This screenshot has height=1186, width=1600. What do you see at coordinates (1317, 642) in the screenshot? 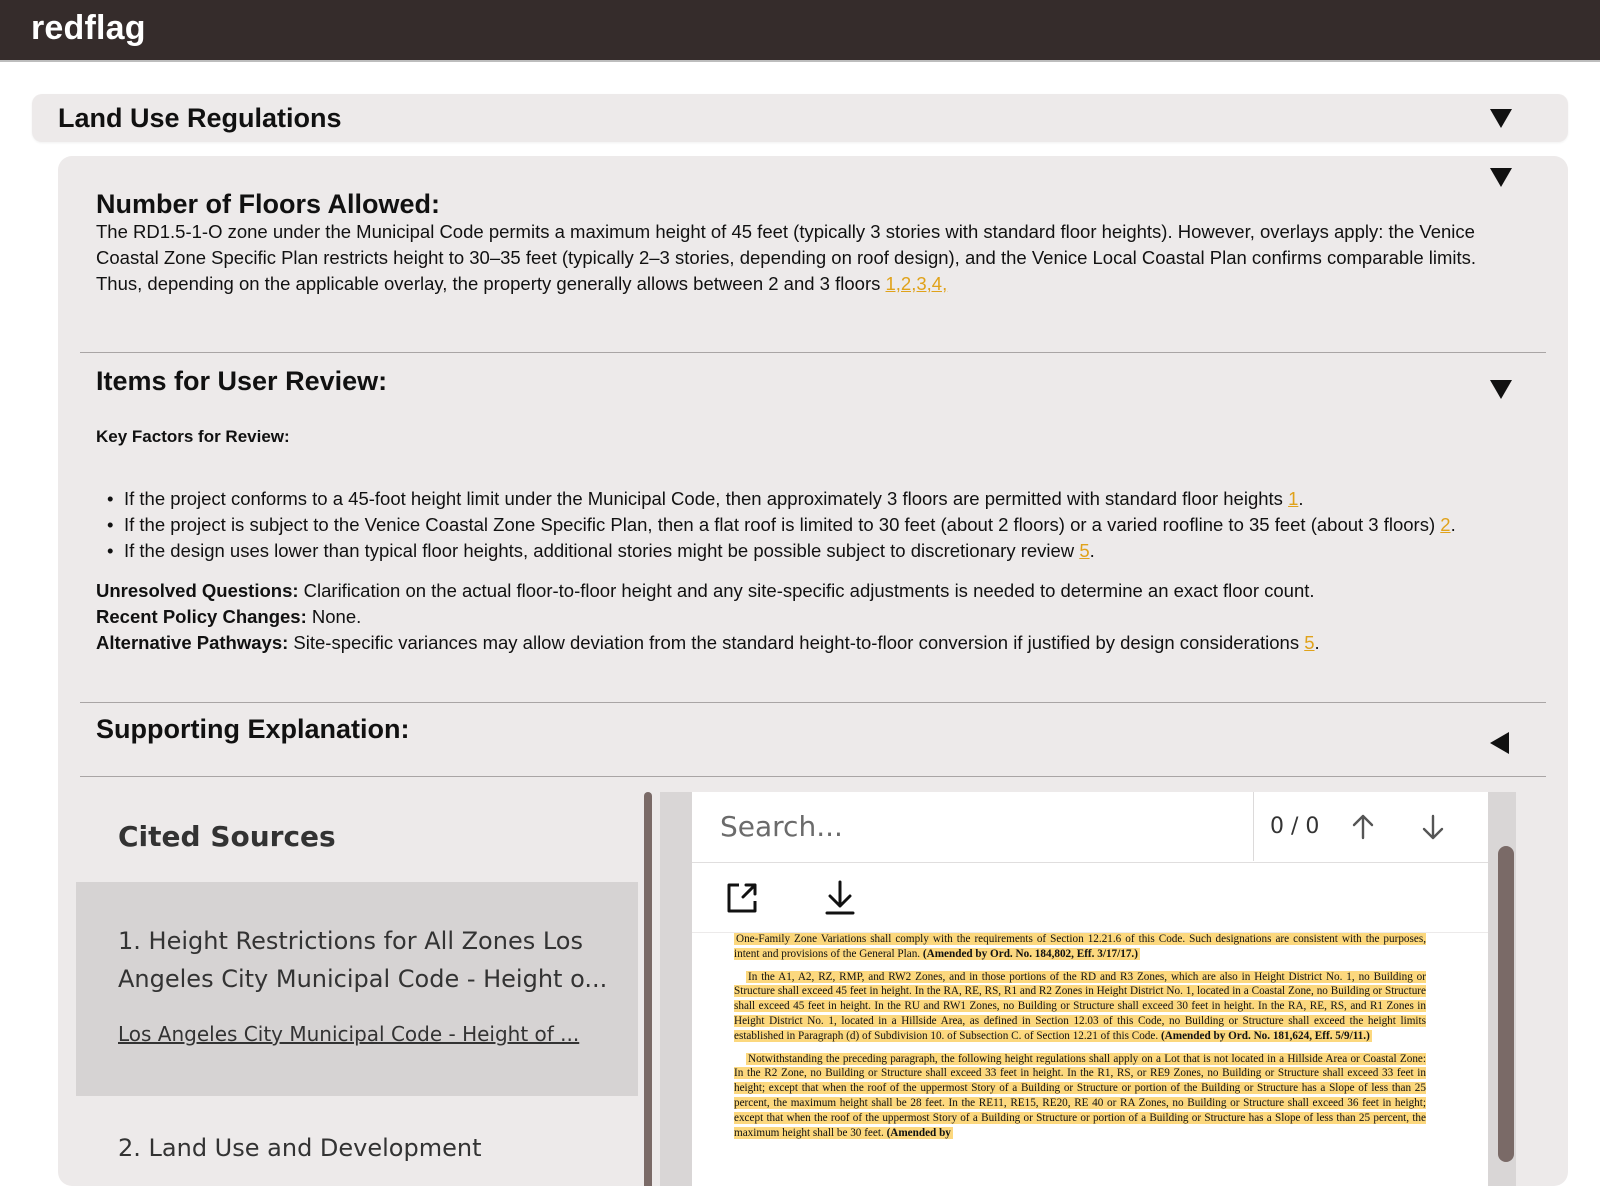
I see `alt-end: .` at bounding box center [1317, 642].